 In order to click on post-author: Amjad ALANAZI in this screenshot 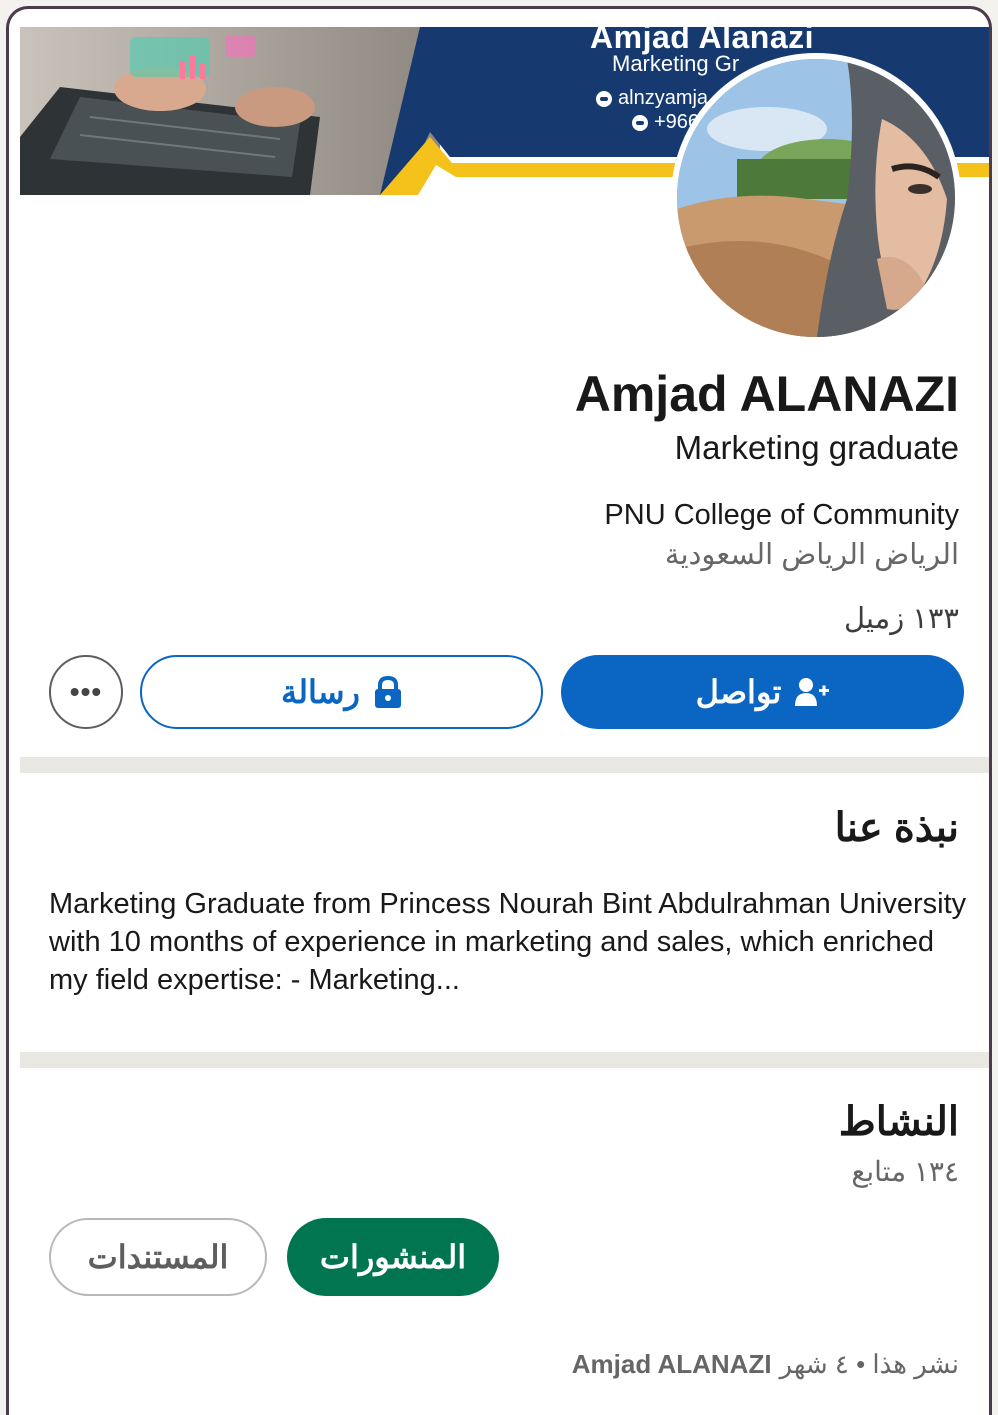, I will do `click(672, 1364)`.